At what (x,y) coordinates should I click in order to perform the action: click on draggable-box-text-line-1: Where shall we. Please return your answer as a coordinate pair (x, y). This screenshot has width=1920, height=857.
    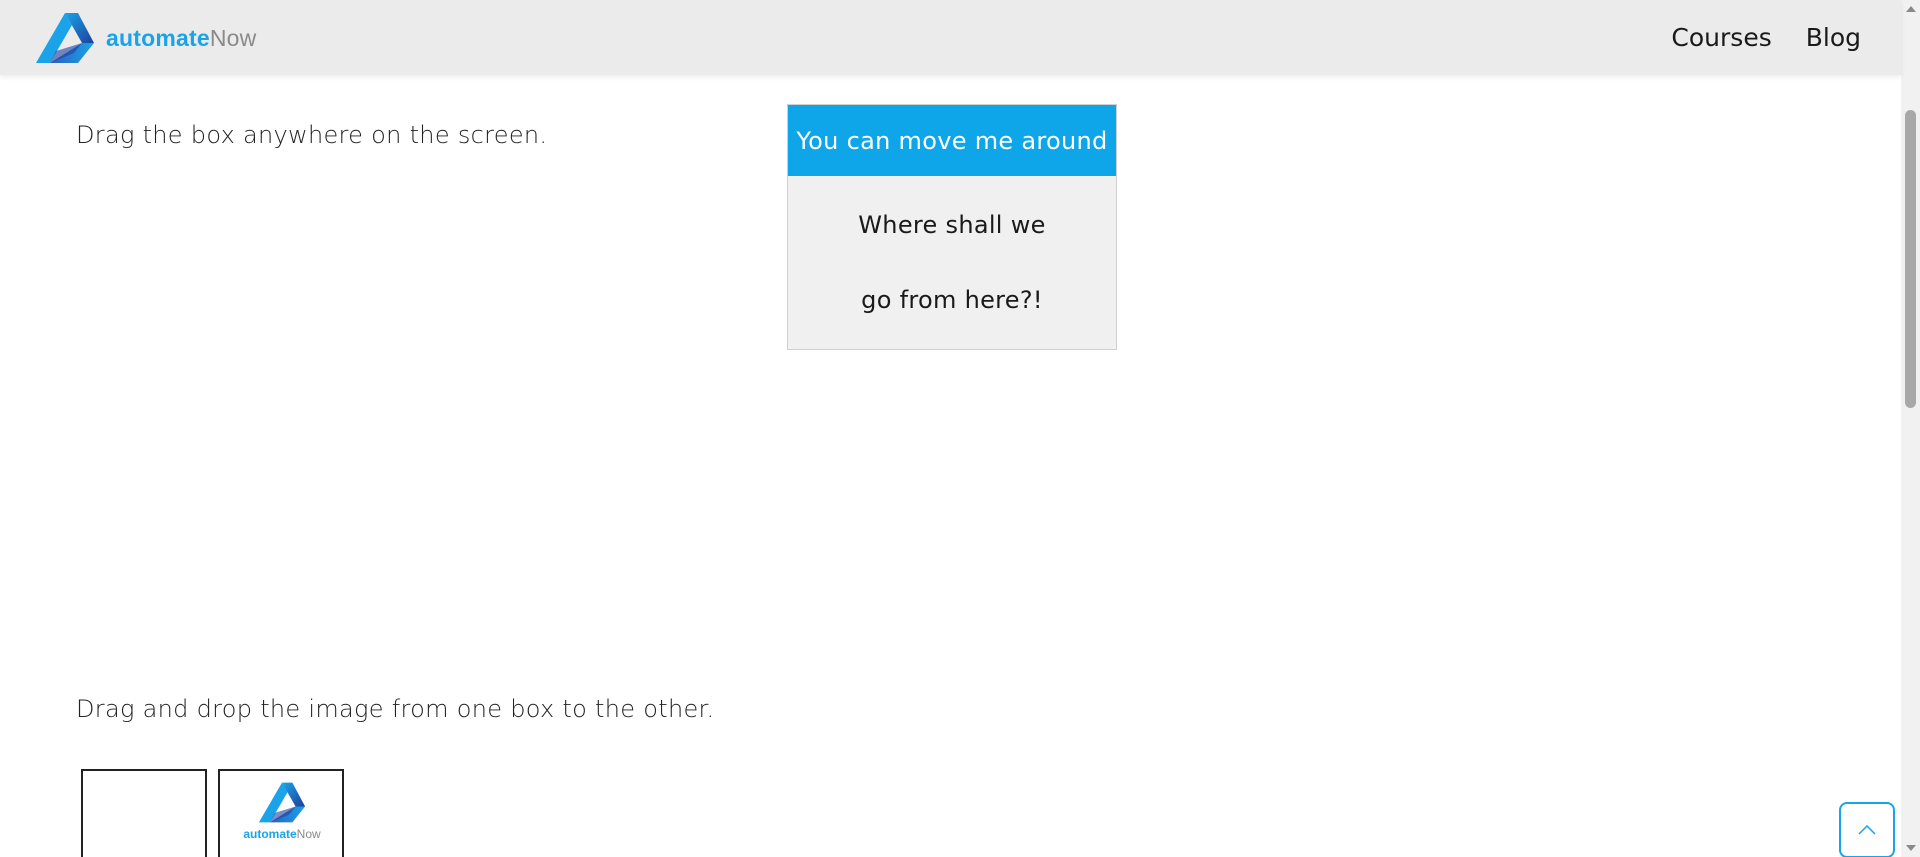
    Looking at the image, I should click on (952, 225).